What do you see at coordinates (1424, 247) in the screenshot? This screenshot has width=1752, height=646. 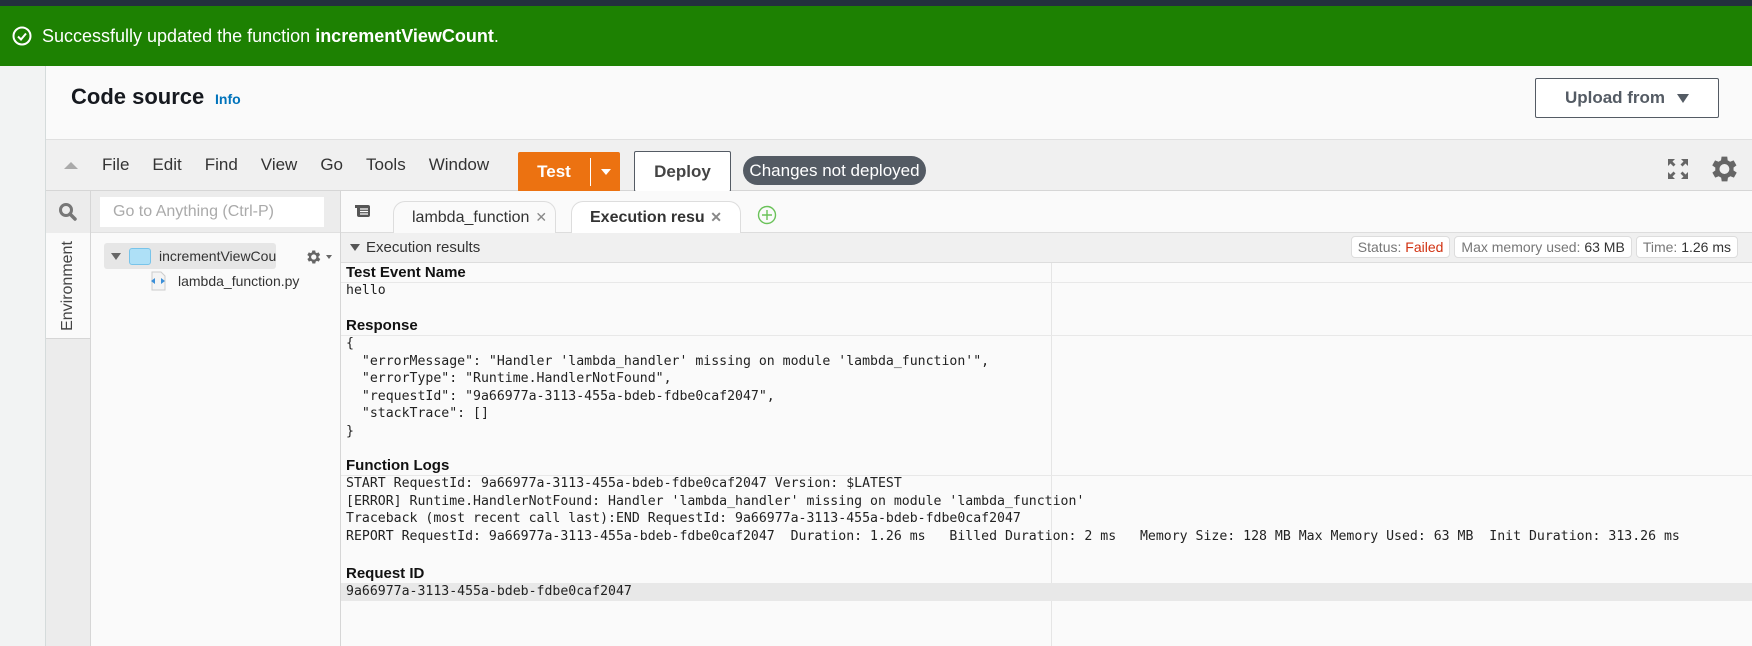 I see `status-value: Failed` at bounding box center [1424, 247].